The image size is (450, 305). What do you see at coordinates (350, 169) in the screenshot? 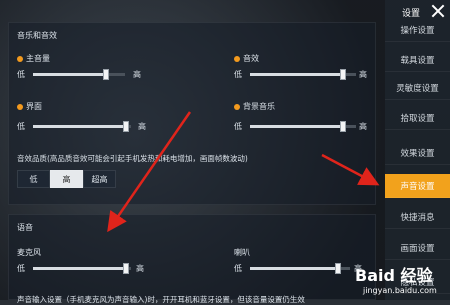
I see `arrow-to-sound-settings` at bounding box center [350, 169].